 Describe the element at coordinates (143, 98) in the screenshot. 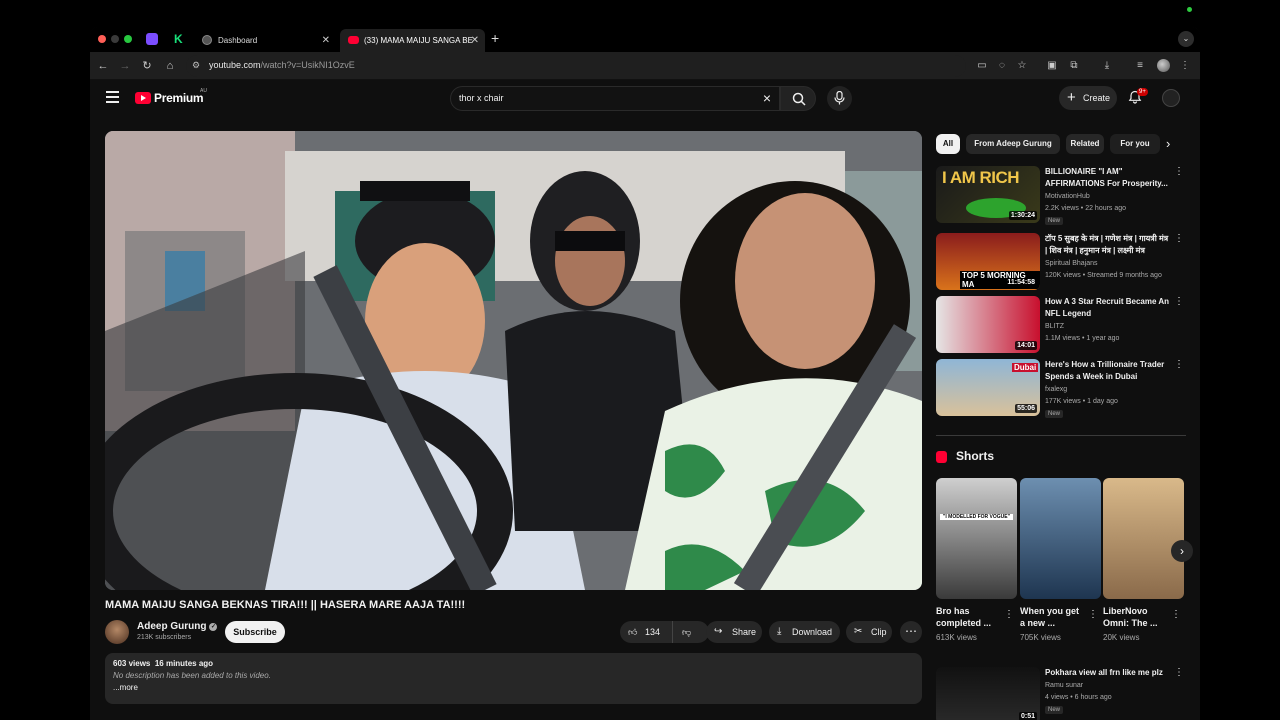

I see `youtube-logo-icon` at that location.